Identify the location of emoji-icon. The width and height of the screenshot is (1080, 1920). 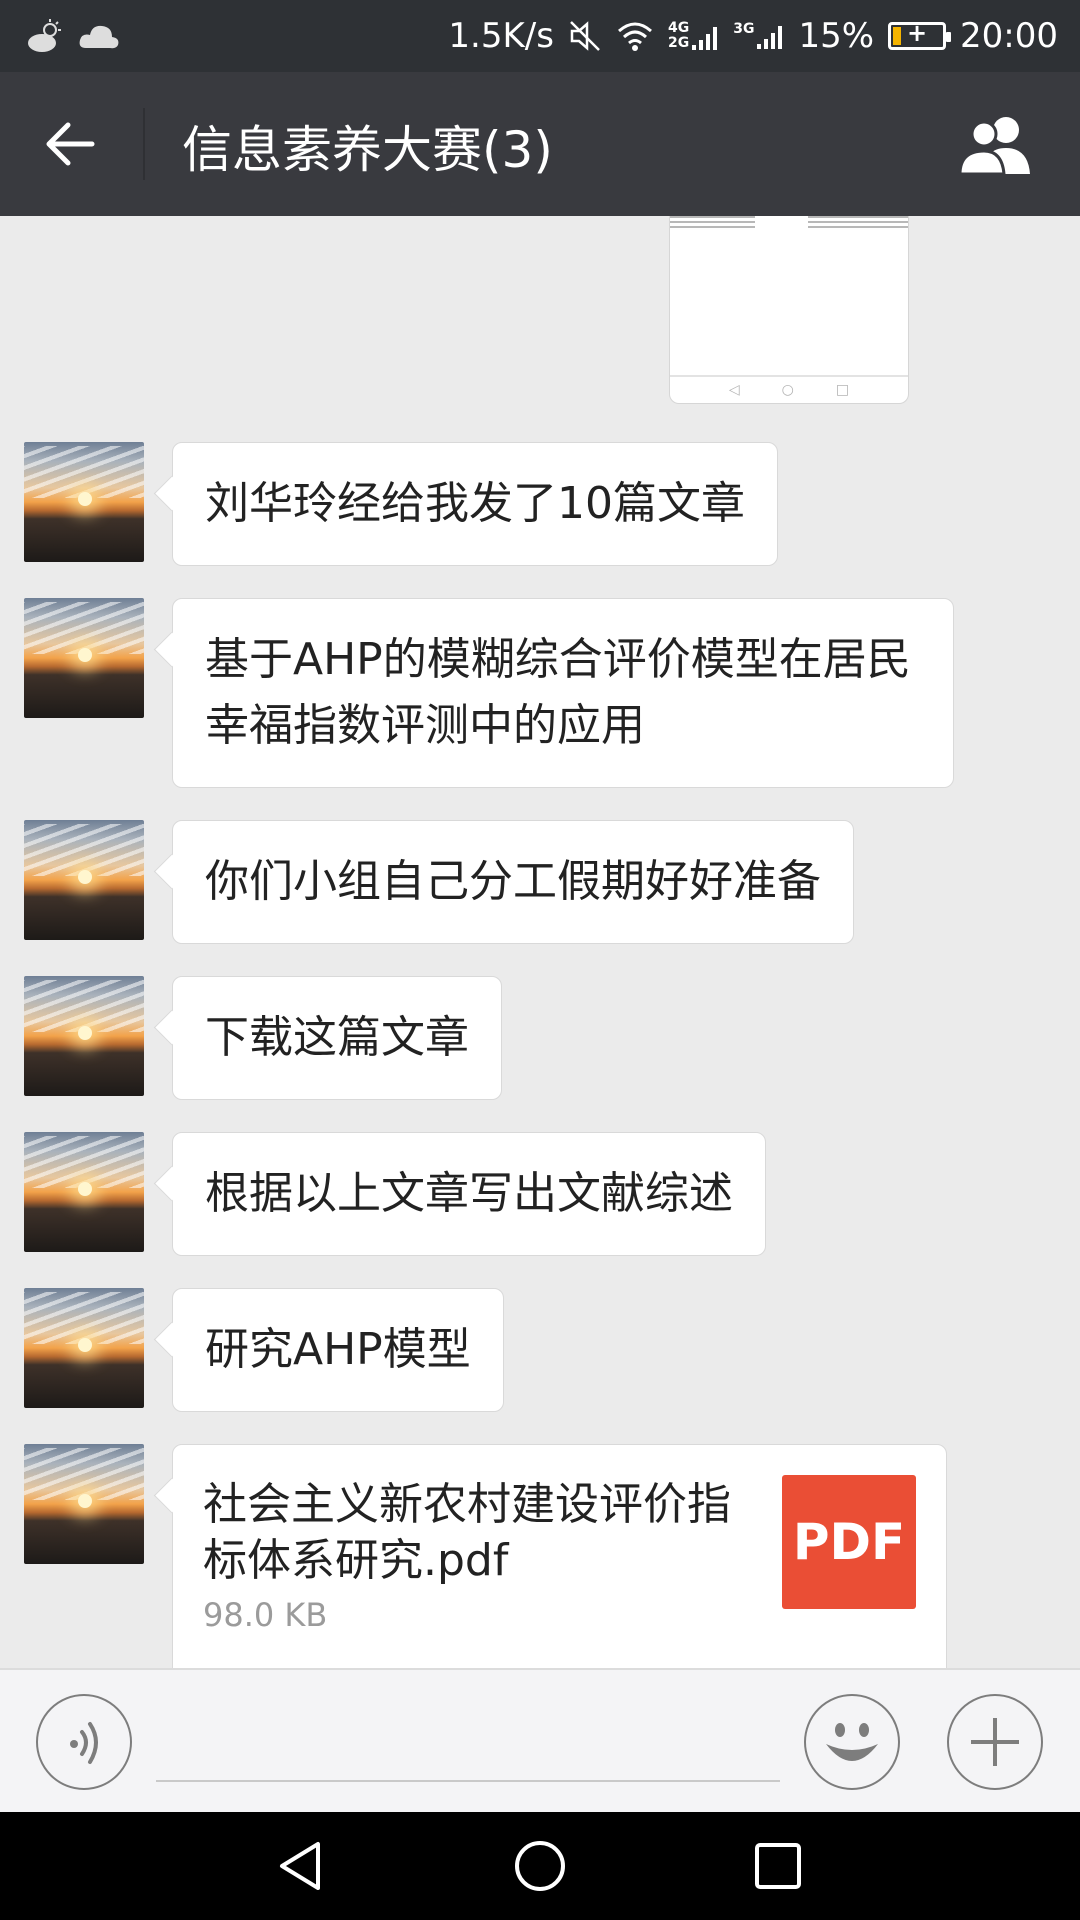
(852, 1742).